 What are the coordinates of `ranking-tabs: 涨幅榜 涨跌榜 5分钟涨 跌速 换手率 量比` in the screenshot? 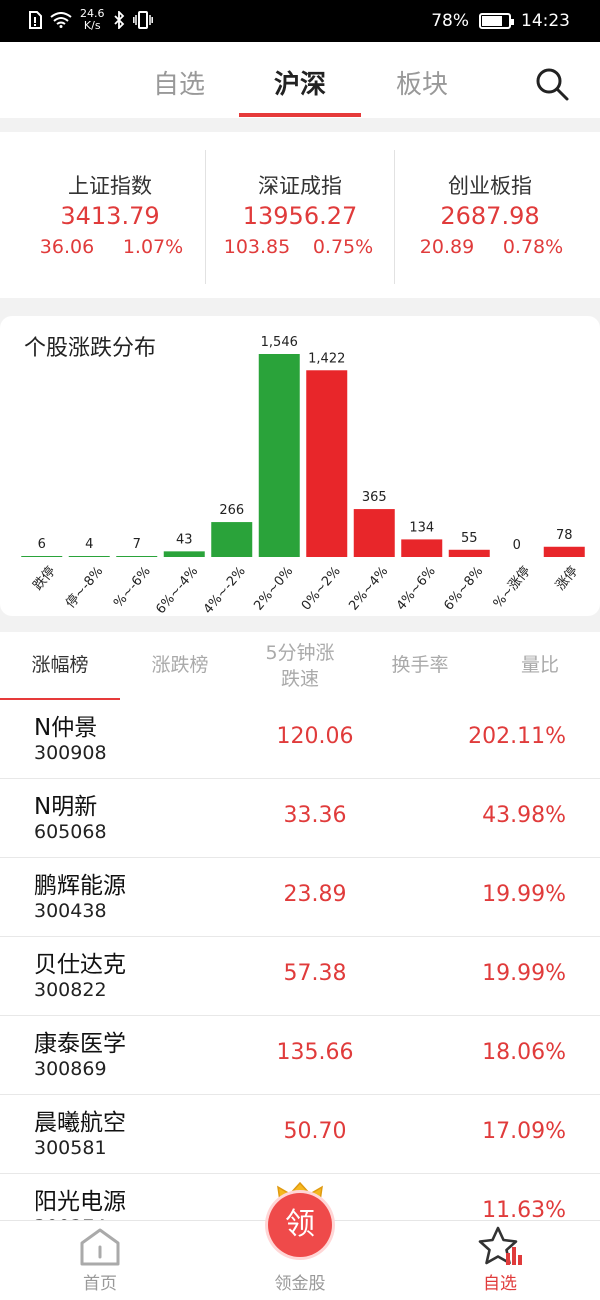 It's located at (300, 666).